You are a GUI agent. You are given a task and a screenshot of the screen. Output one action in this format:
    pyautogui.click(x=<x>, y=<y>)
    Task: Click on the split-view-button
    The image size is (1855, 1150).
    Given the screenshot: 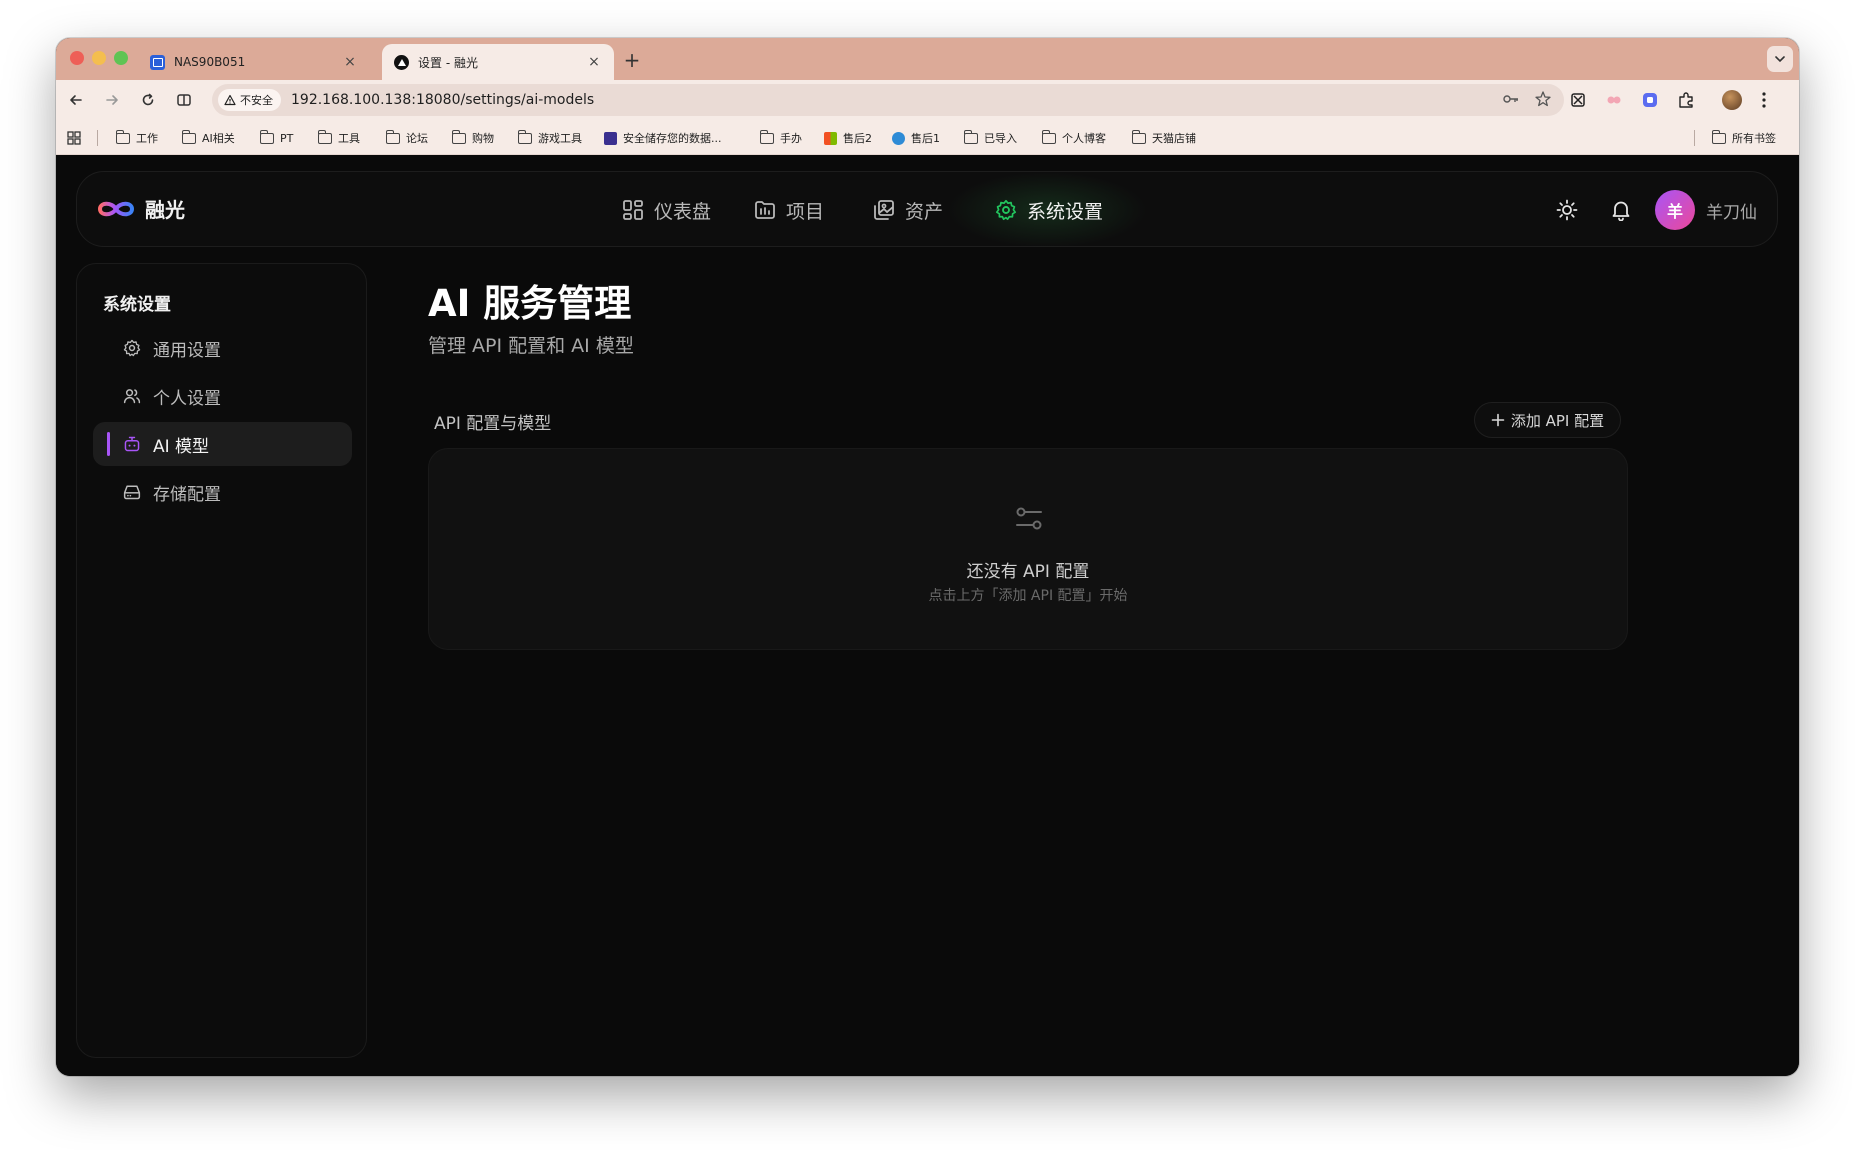 What is the action you would take?
    pyautogui.click(x=184, y=100)
    